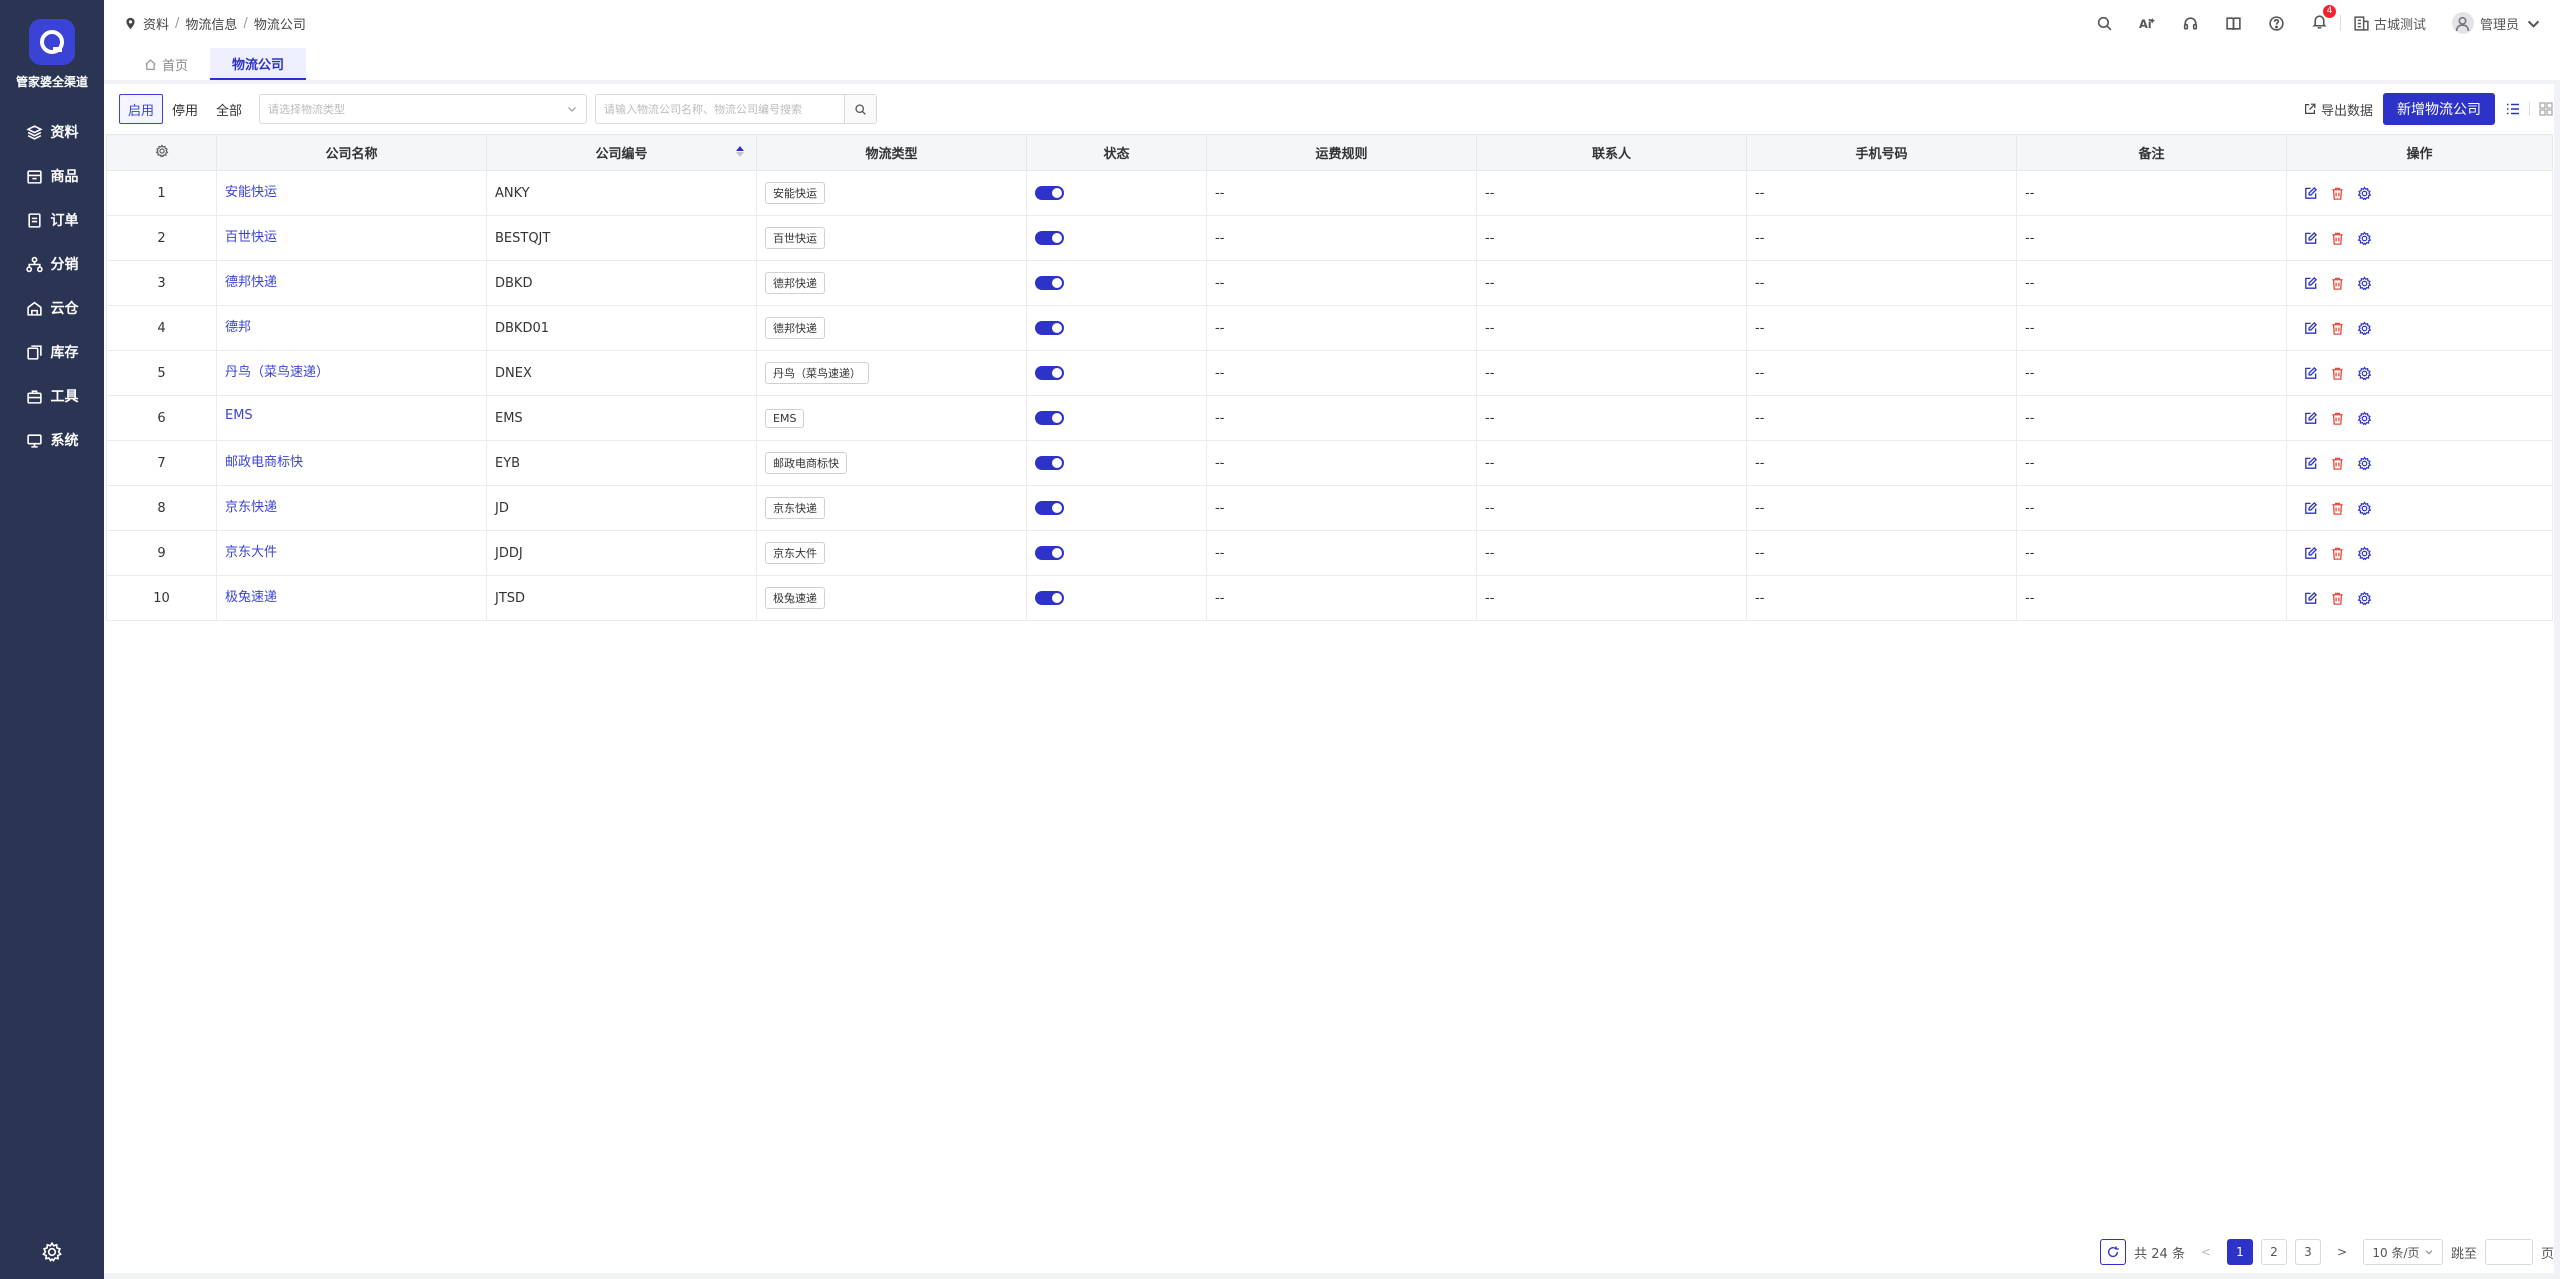 Image resolution: width=2560 pixels, height=1279 pixels. Describe the element at coordinates (621, 152) in the screenshot. I see `column-header-code: 公司编号` at that location.